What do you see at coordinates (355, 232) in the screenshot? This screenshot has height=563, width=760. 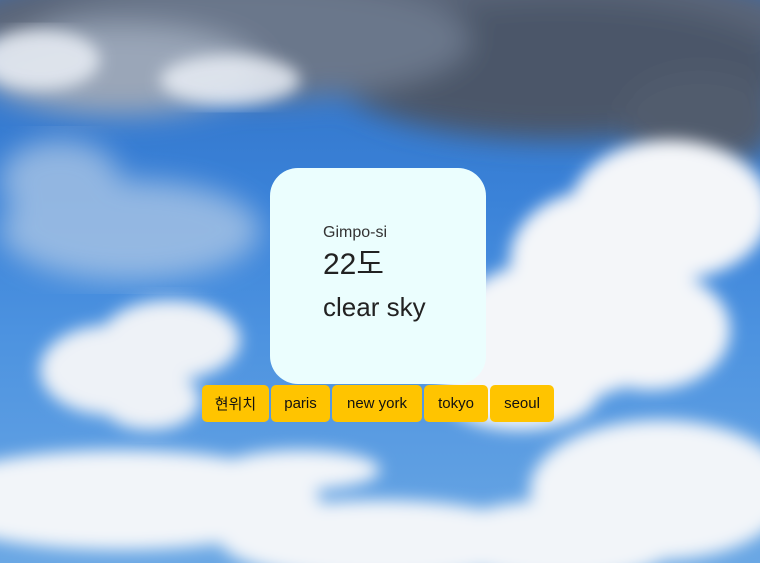 I see `city-name: Gimpo-si` at bounding box center [355, 232].